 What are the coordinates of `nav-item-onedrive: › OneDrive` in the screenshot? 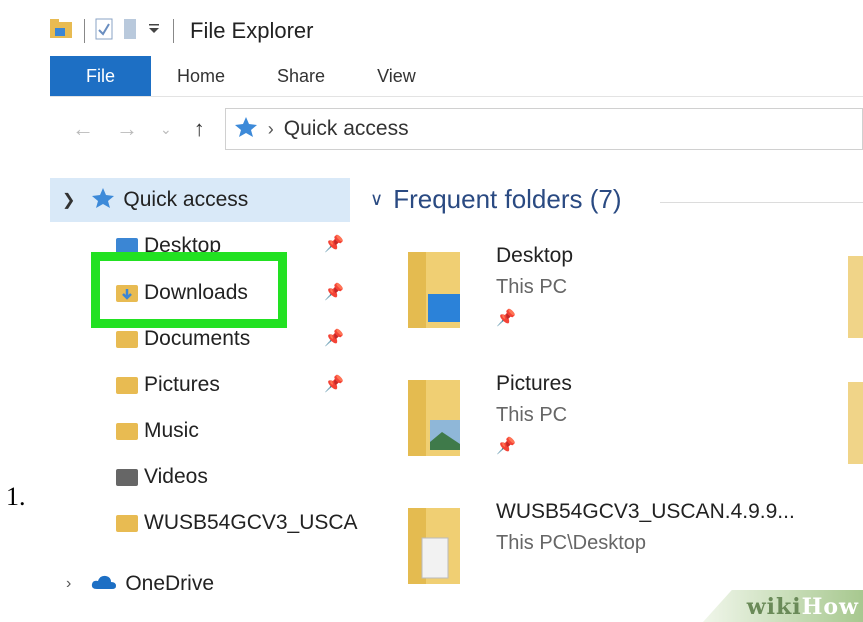 It's located at (140, 584).